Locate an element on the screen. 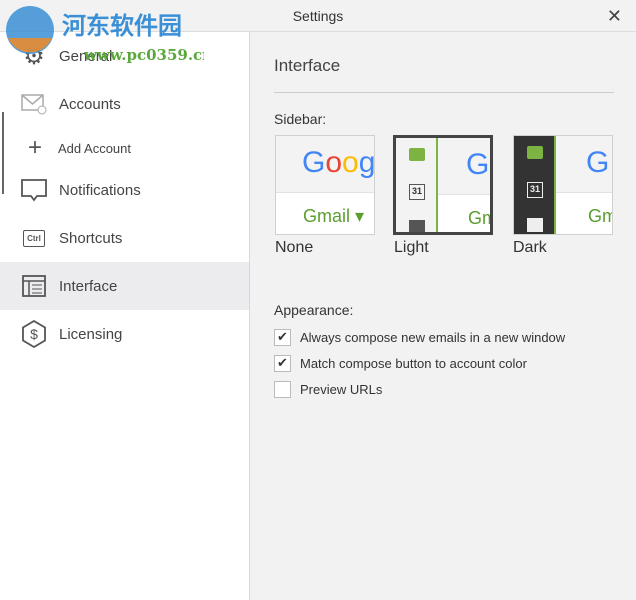 Image resolution: width=636 pixels, height=600 pixels. preview-google-logo: Goog is located at coordinates (338, 162).